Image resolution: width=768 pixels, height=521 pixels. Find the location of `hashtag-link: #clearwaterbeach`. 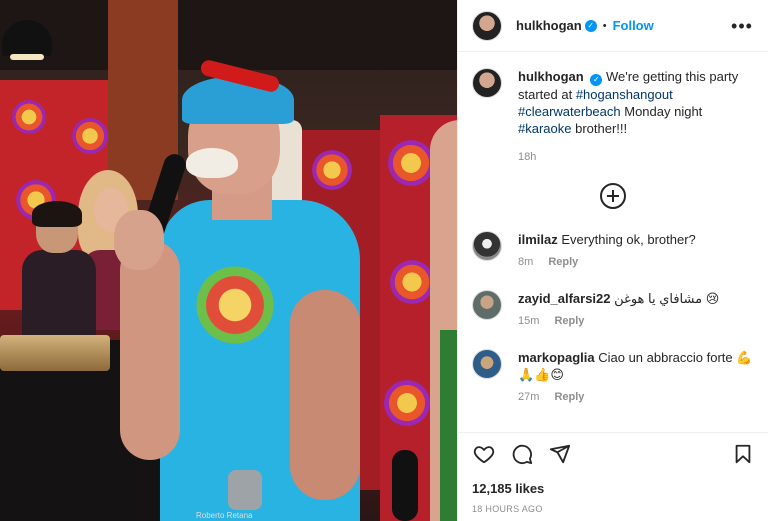

hashtag-link: #clearwaterbeach is located at coordinates (569, 111).